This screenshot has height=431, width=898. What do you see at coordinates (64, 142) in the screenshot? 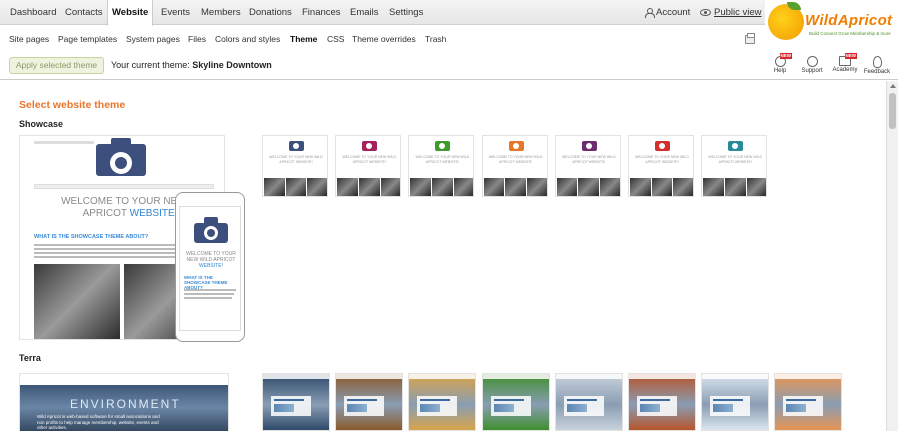
I see `preview-search-bar` at bounding box center [64, 142].